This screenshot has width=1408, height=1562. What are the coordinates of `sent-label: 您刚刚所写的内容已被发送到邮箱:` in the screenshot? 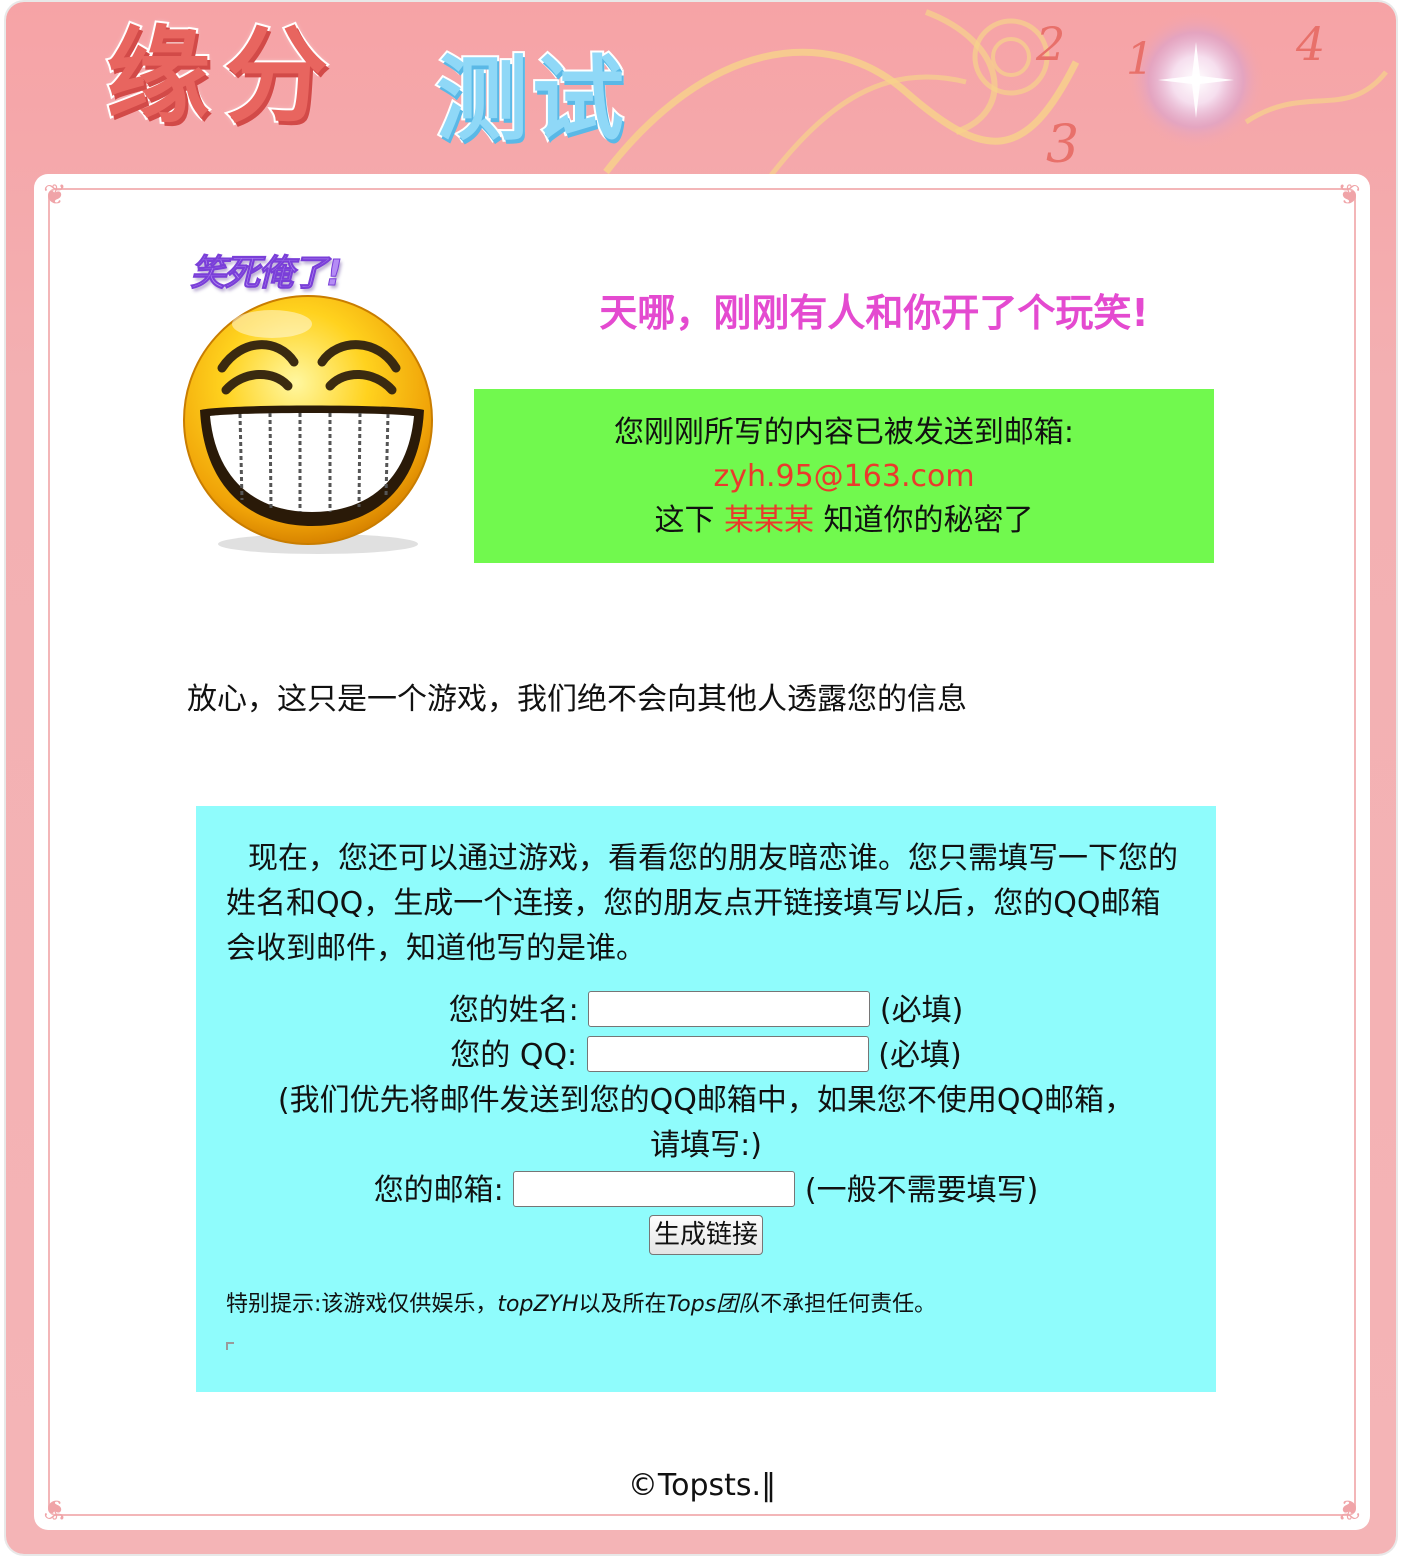 It's located at (844, 432).